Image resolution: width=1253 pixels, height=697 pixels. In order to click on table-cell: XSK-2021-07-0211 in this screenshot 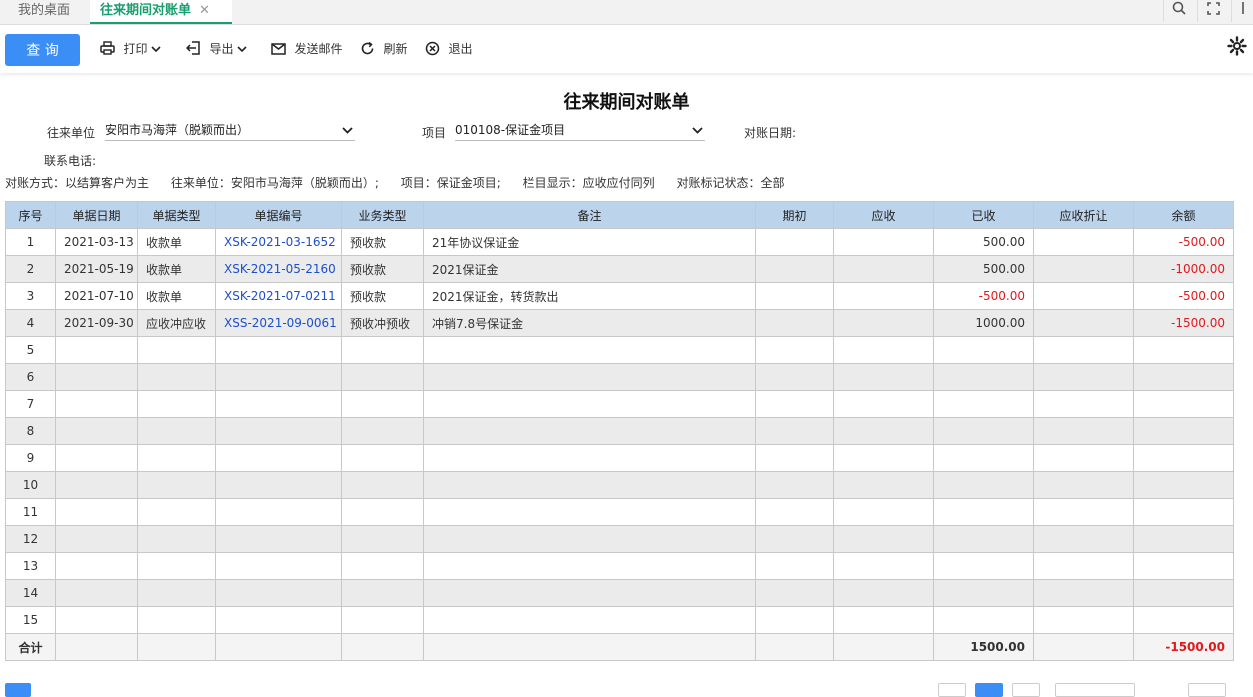, I will do `click(278, 296)`.